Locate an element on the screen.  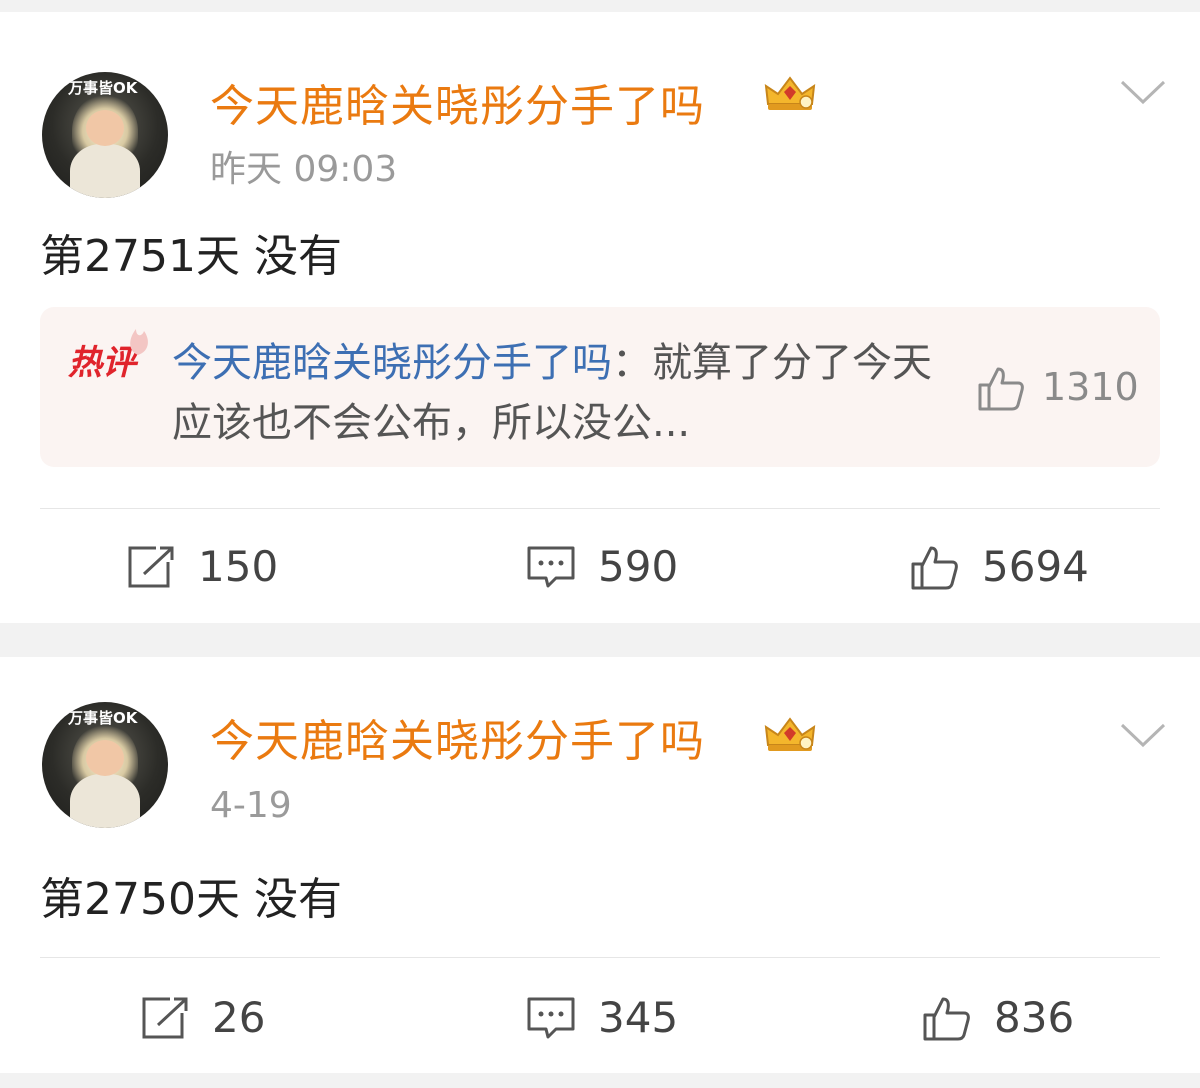
comment-button: 345 is located at coordinates (602, 1017).